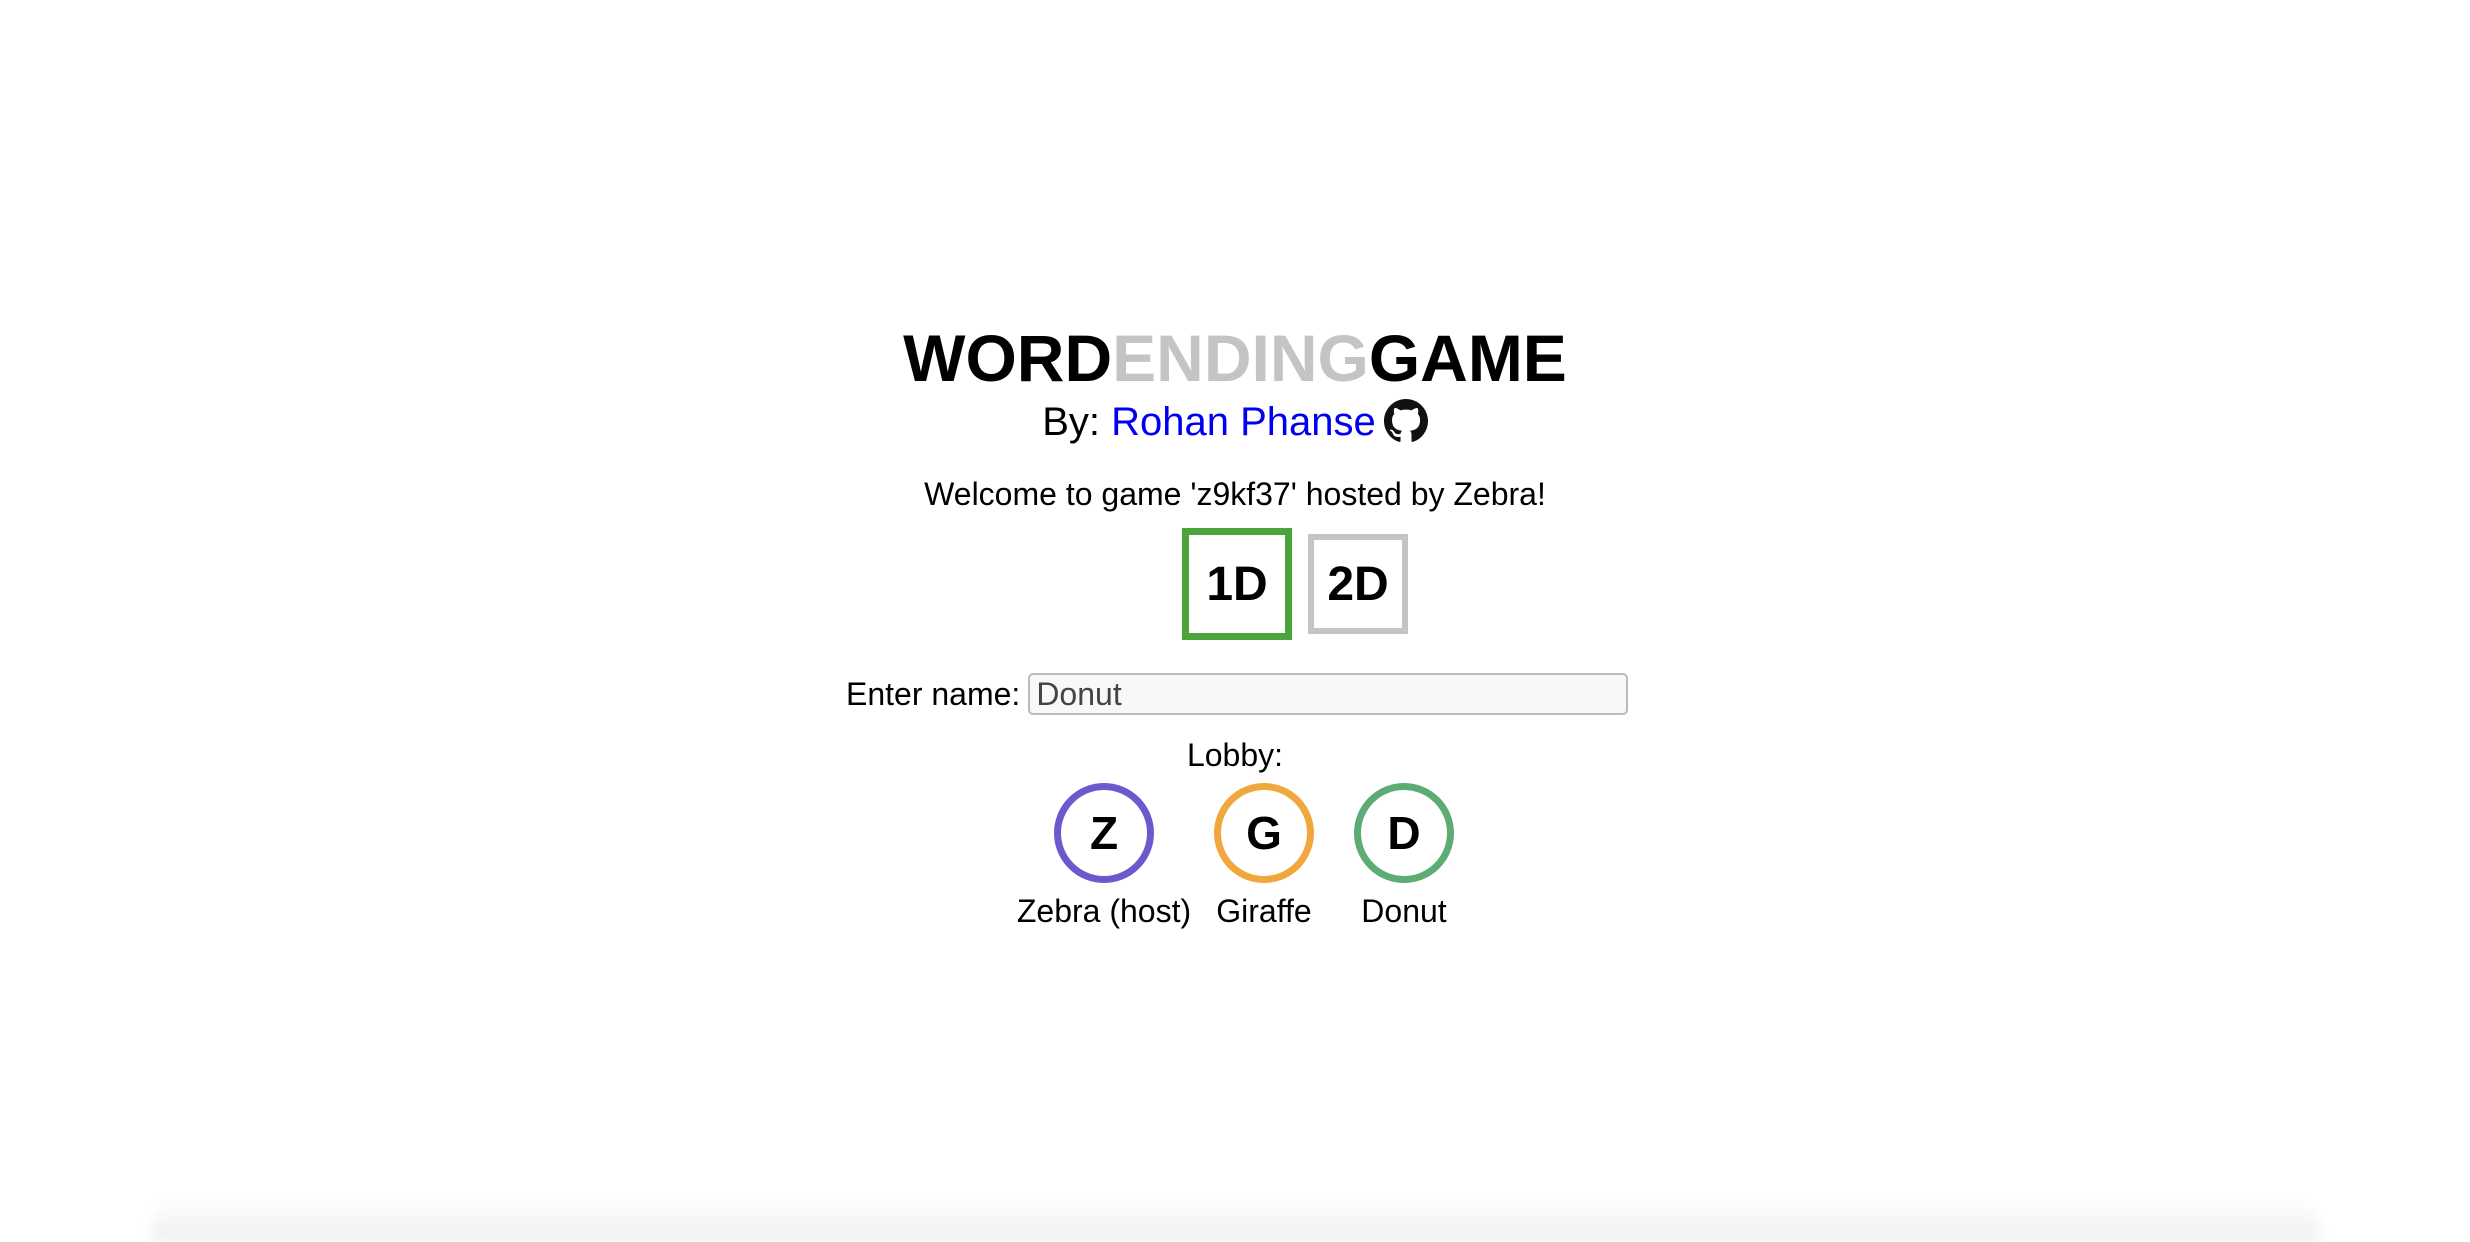 The width and height of the screenshot is (2470, 1242). I want to click on mode-selector: 1D 2D, so click(1235, 584).